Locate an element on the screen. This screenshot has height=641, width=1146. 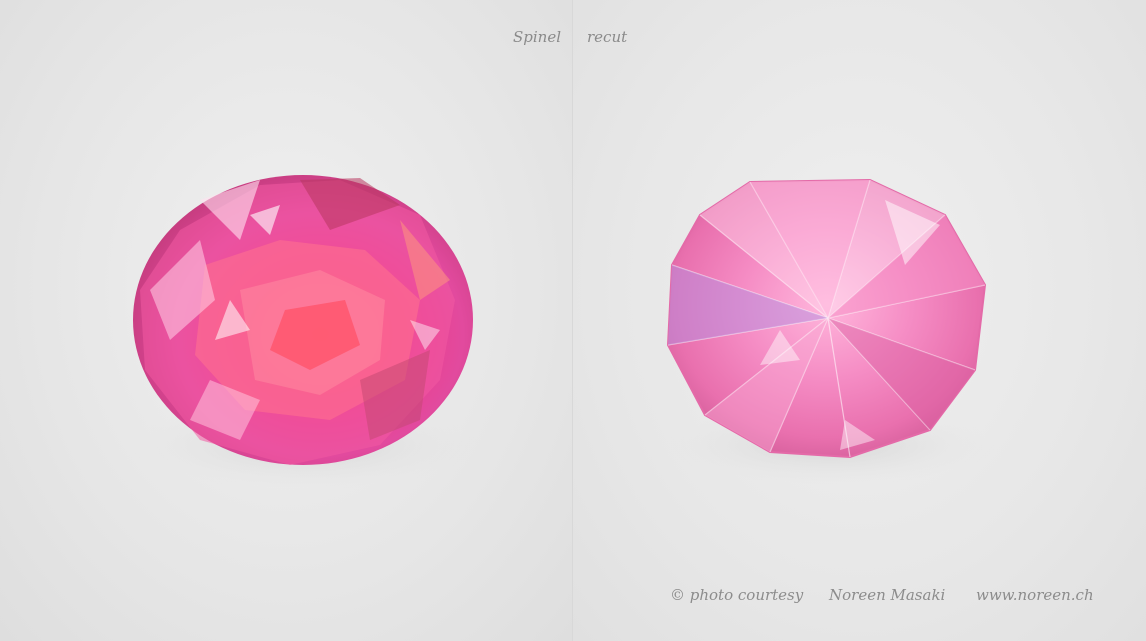
website-url: www.noreen.ch is located at coordinates (1035, 595).